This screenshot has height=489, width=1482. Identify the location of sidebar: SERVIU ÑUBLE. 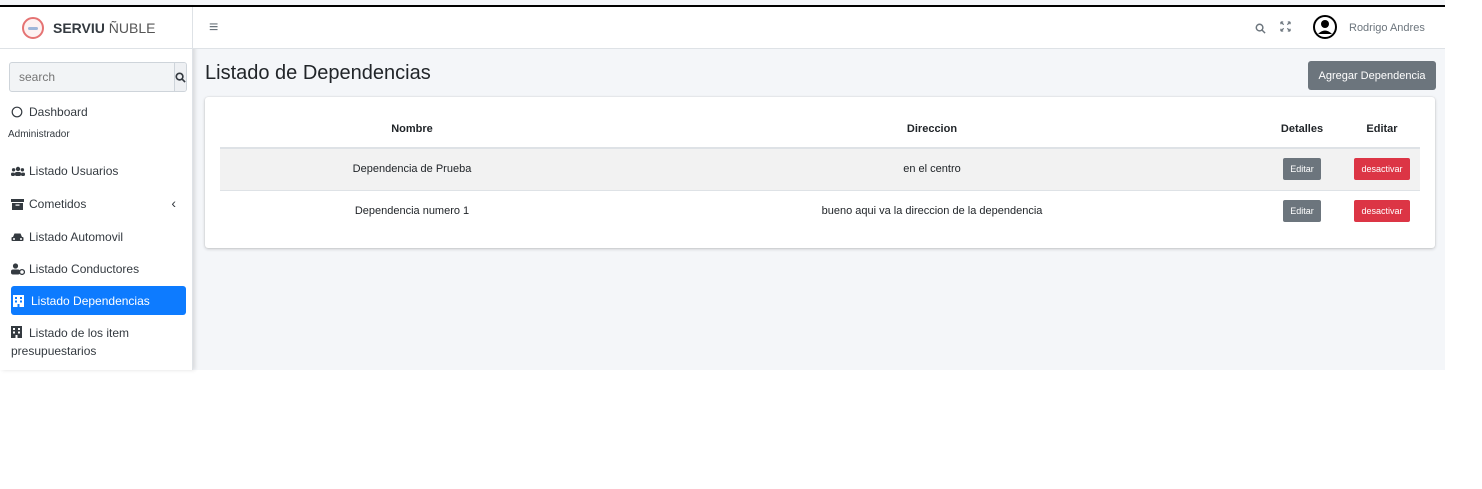
(96, 188).